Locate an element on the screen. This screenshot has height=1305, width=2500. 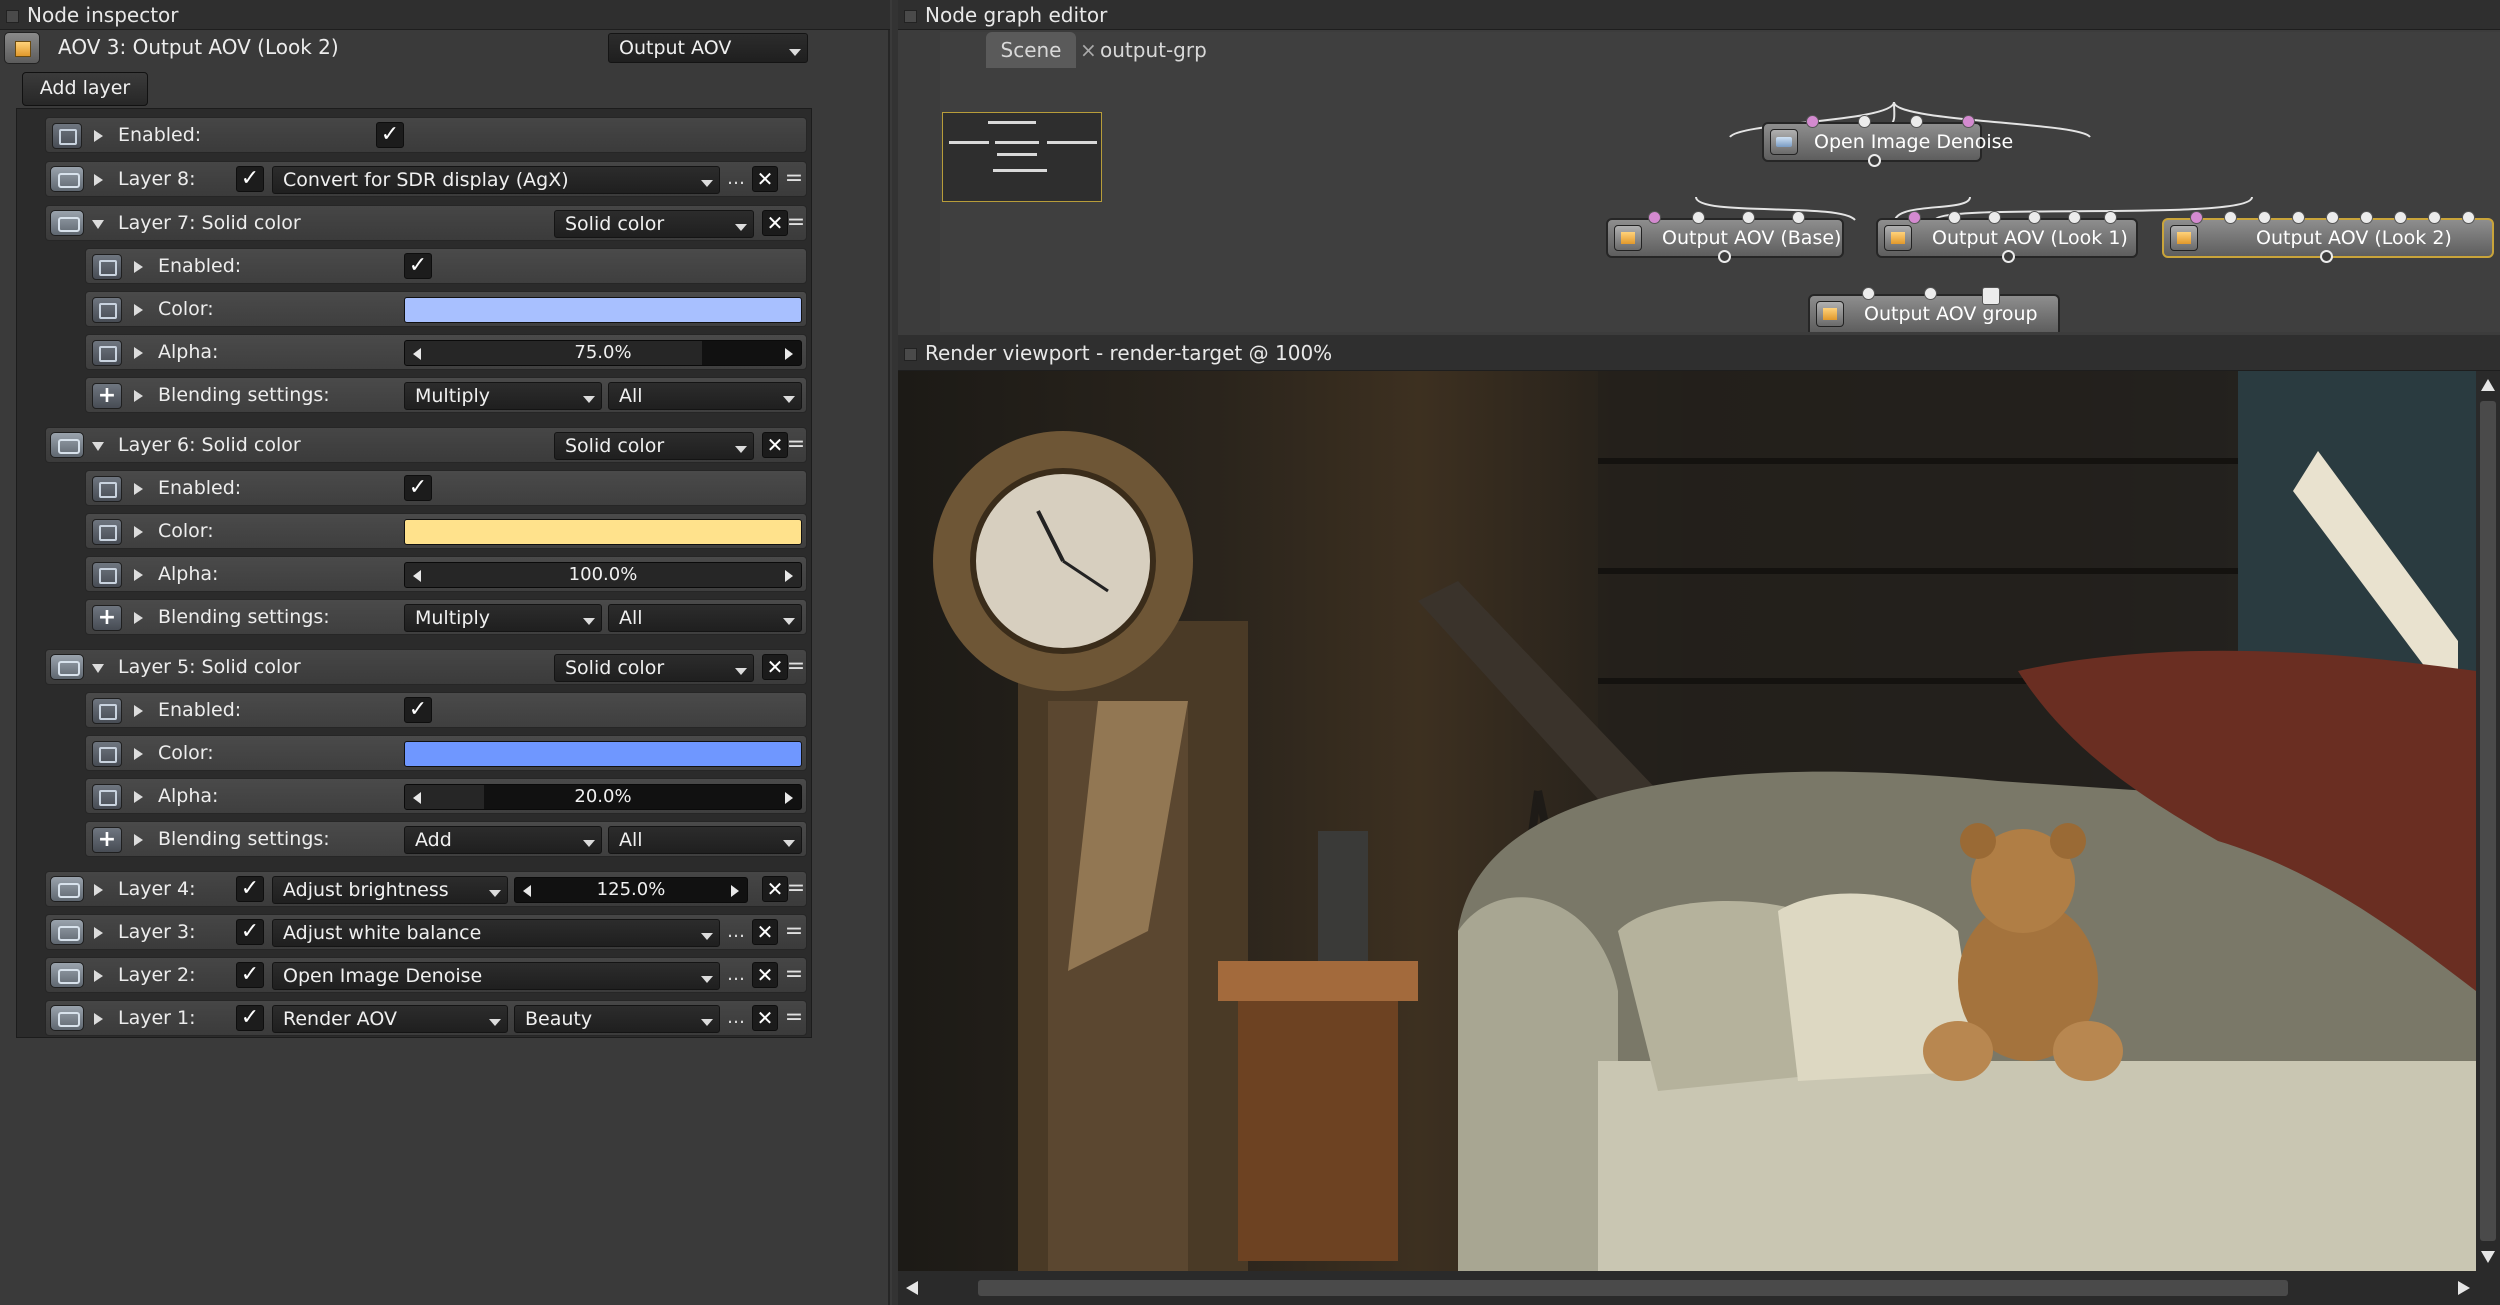
brightness-slider: 125.0% is located at coordinates (631, 890).